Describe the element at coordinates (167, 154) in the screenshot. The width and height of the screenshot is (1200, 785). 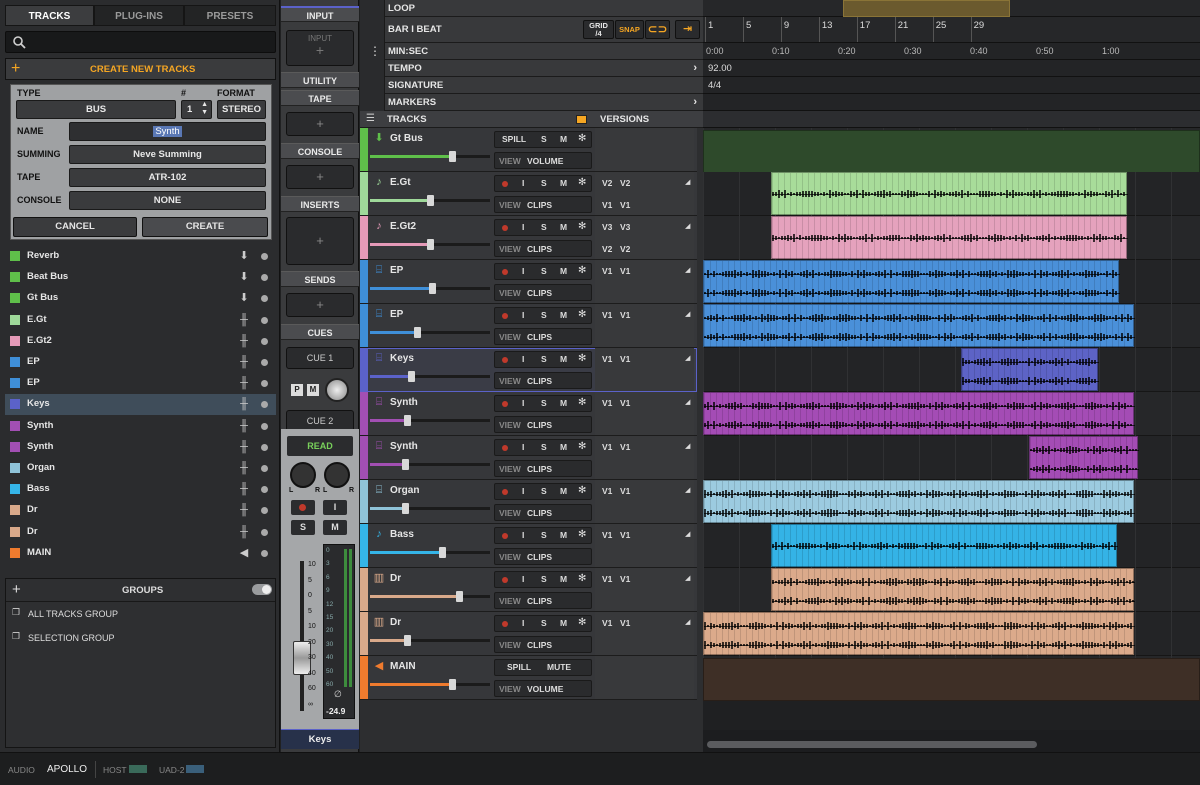
I see `summing-select: Neve Summing` at that location.